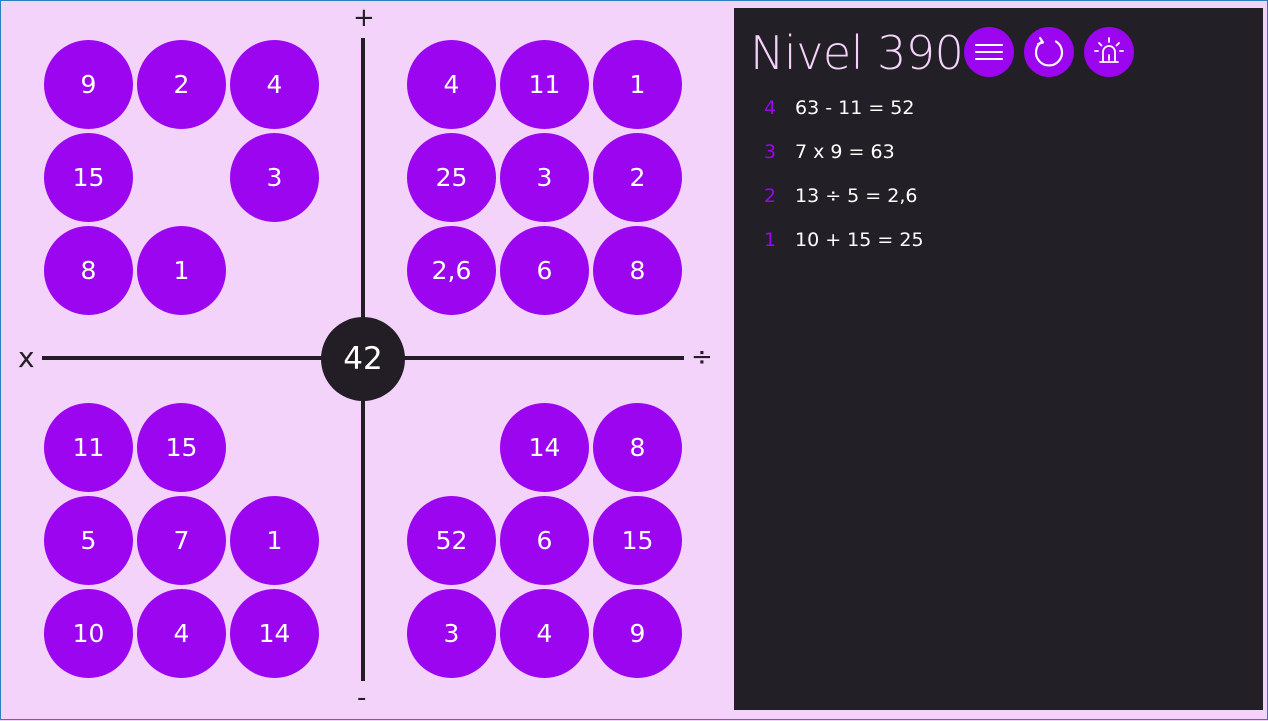 This screenshot has height=721, width=1268. I want to click on history-step: 3, so click(770, 152).